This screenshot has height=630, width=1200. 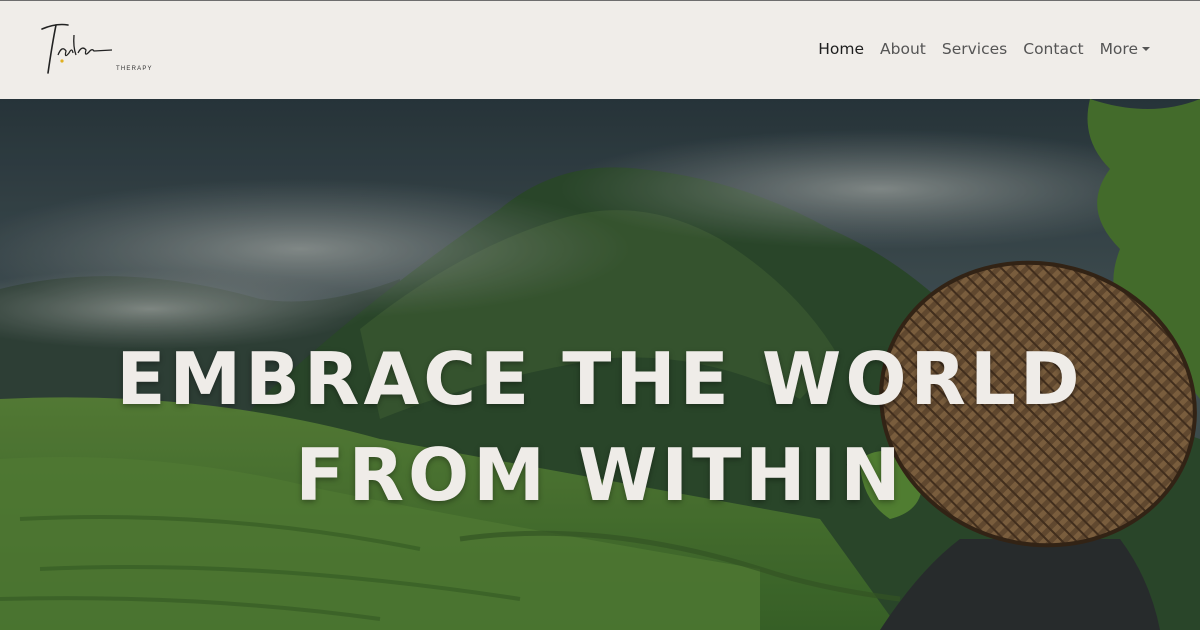 I want to click on caret-down-icon, so click(x=1146, y=49).